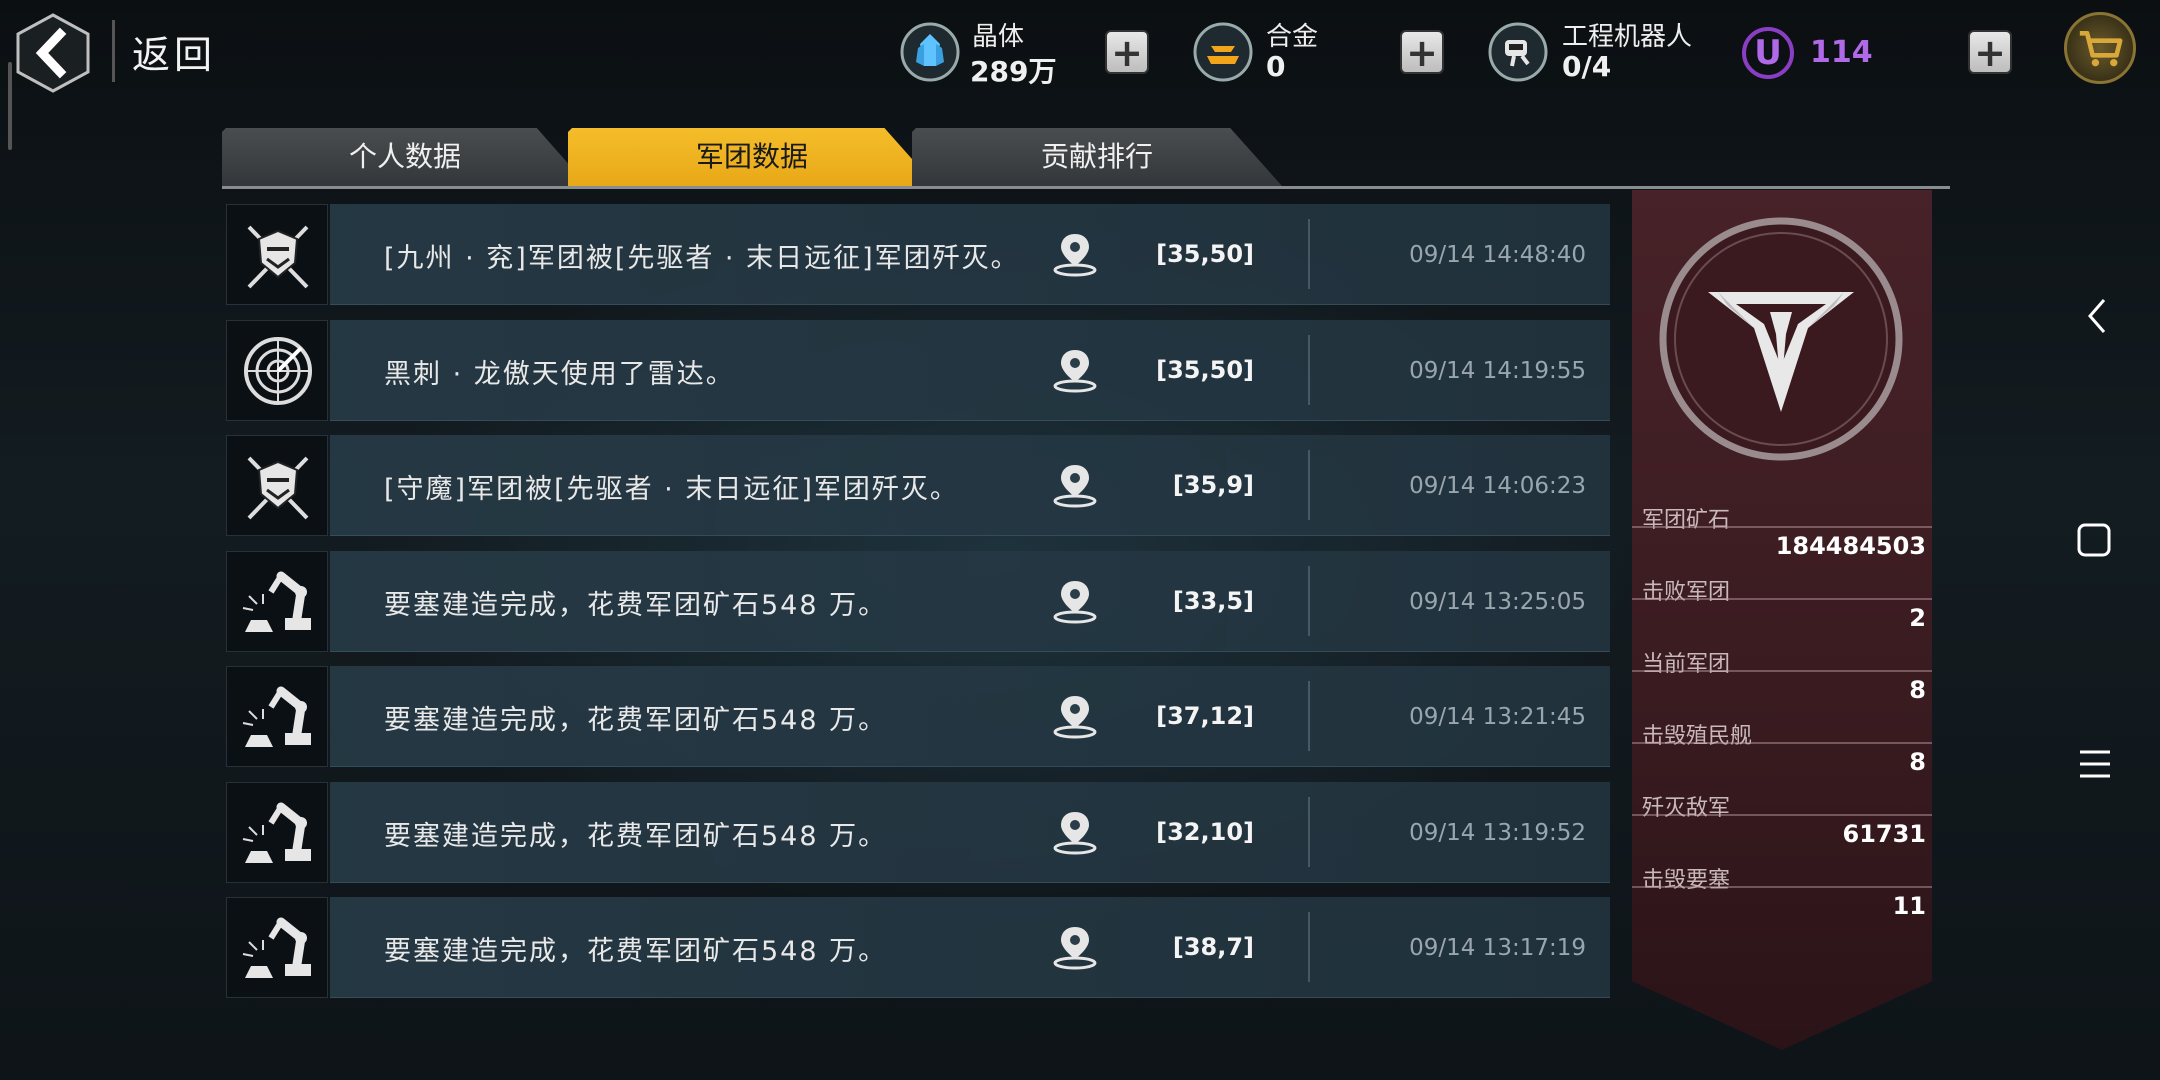  I want to click on back-label: 返回, so click(174, 51).